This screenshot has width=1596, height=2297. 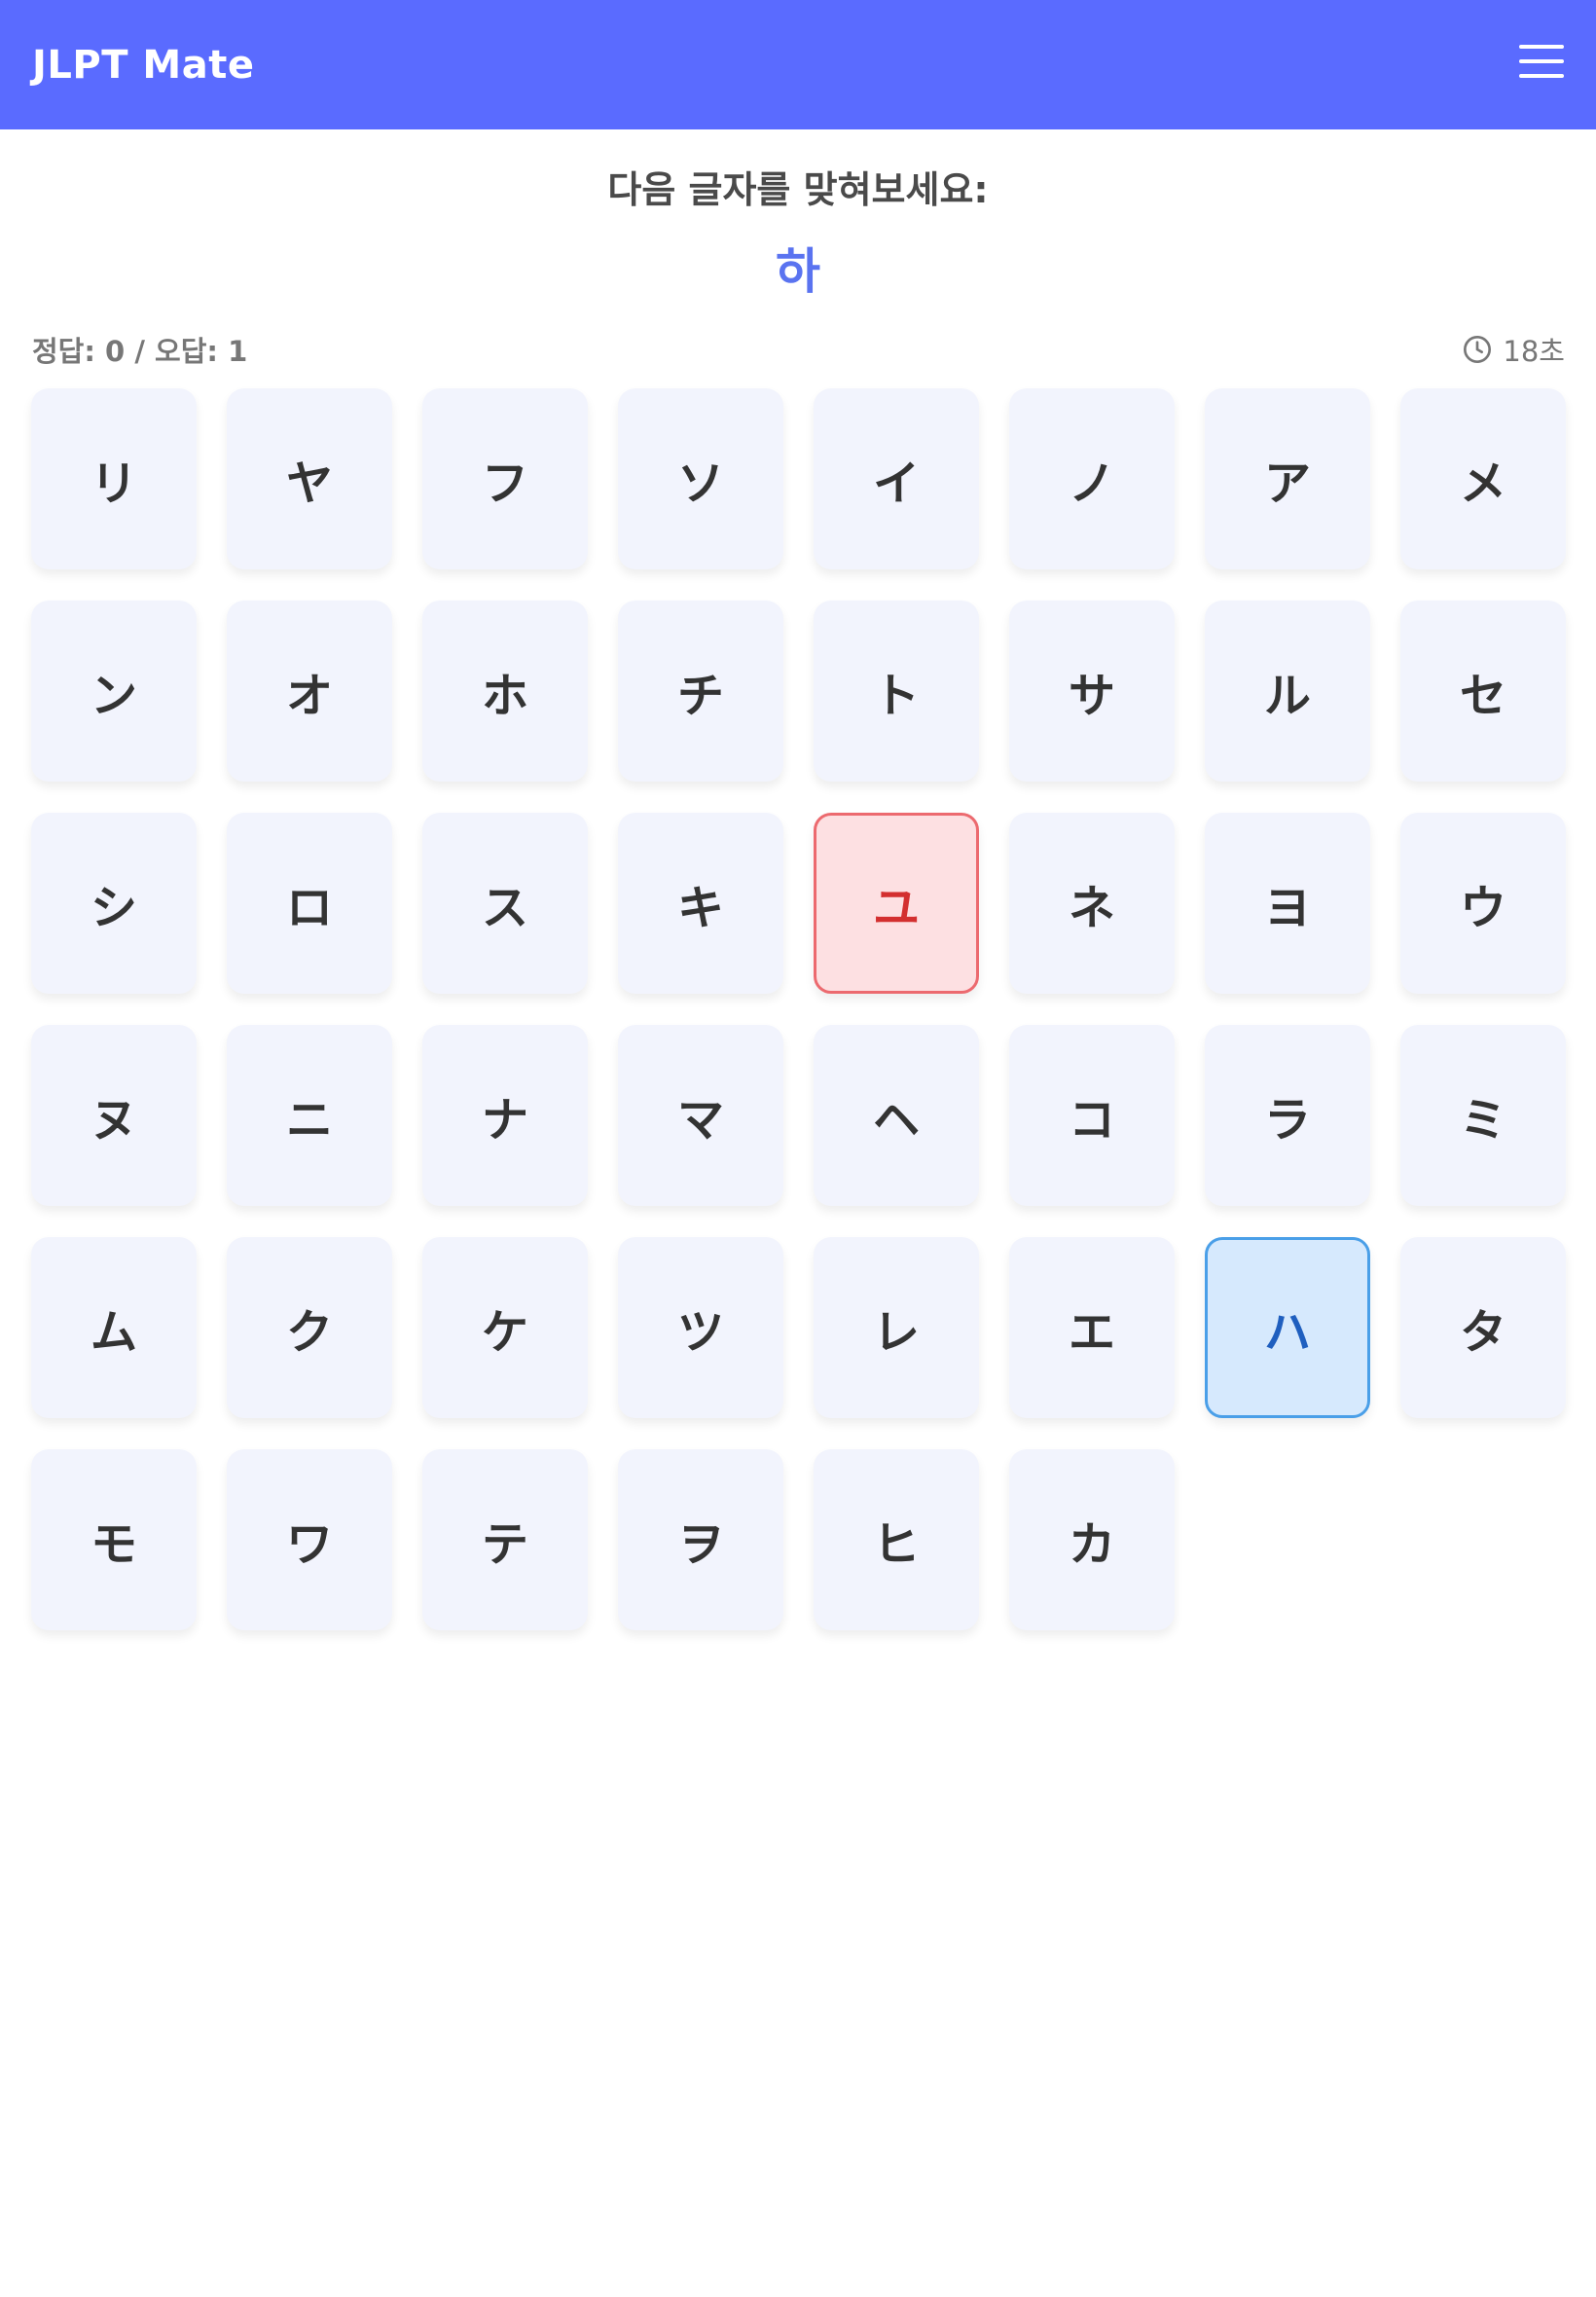 I want to click on answer-option-button: ソ, so click(x=700, y=478).